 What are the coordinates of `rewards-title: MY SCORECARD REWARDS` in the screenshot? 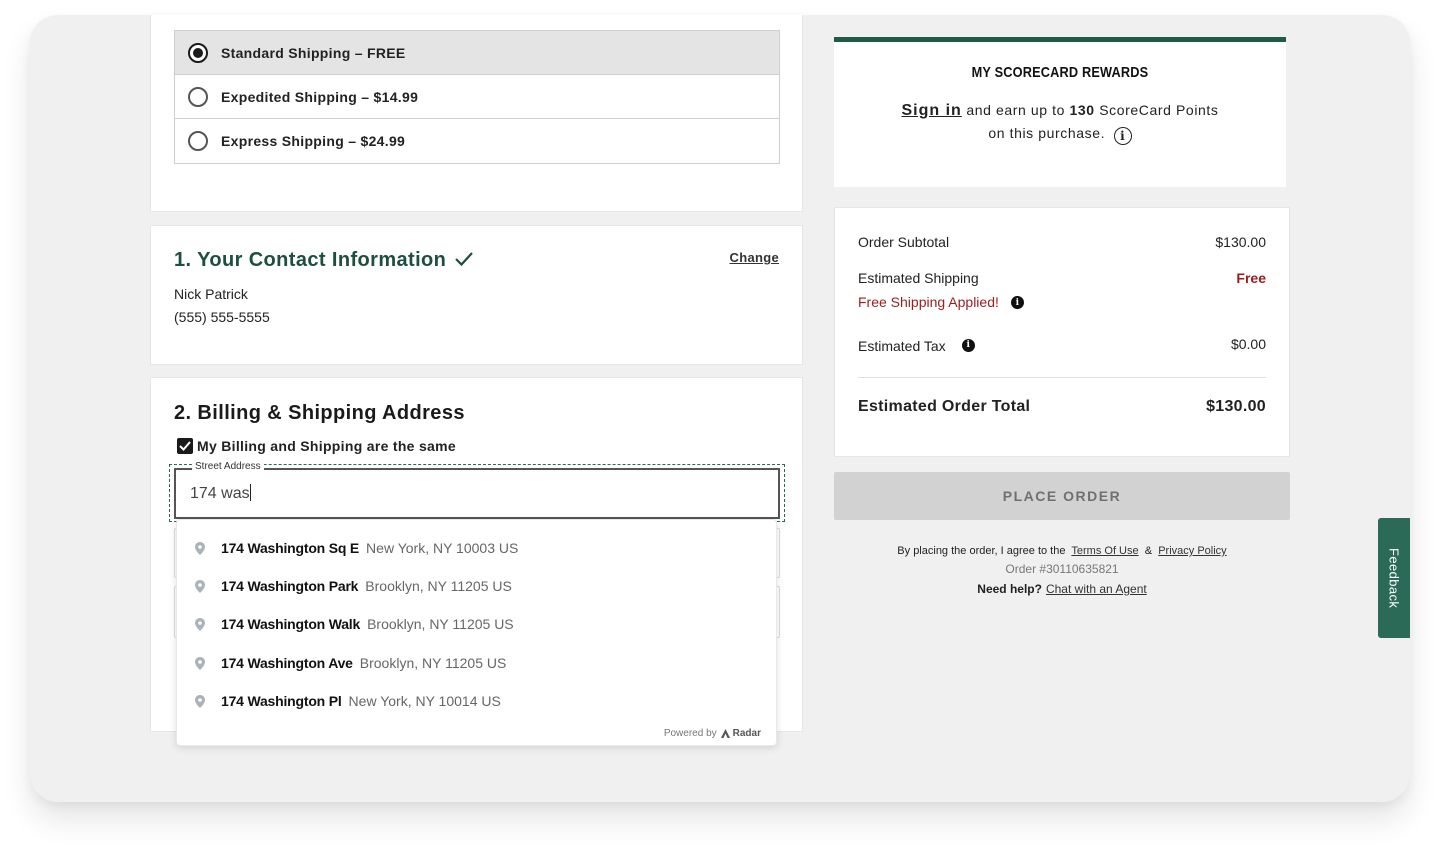 It's located at (1060, 72).